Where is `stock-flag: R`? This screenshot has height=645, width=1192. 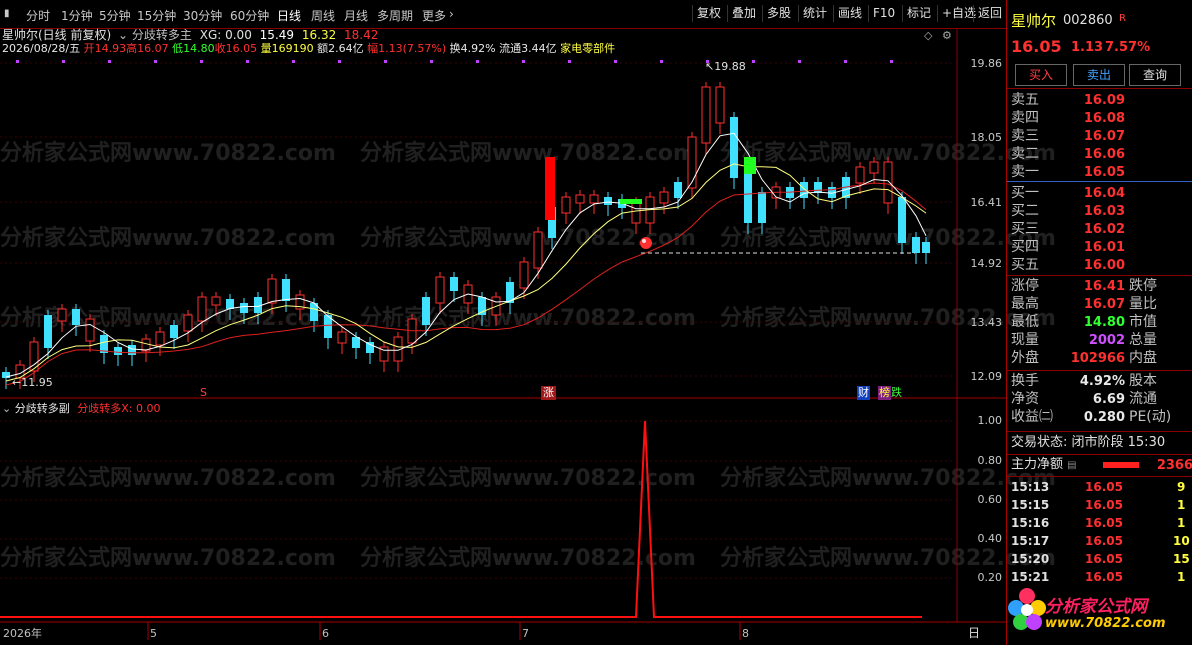
stock-flag: R is located at coordinates (1122, 18).